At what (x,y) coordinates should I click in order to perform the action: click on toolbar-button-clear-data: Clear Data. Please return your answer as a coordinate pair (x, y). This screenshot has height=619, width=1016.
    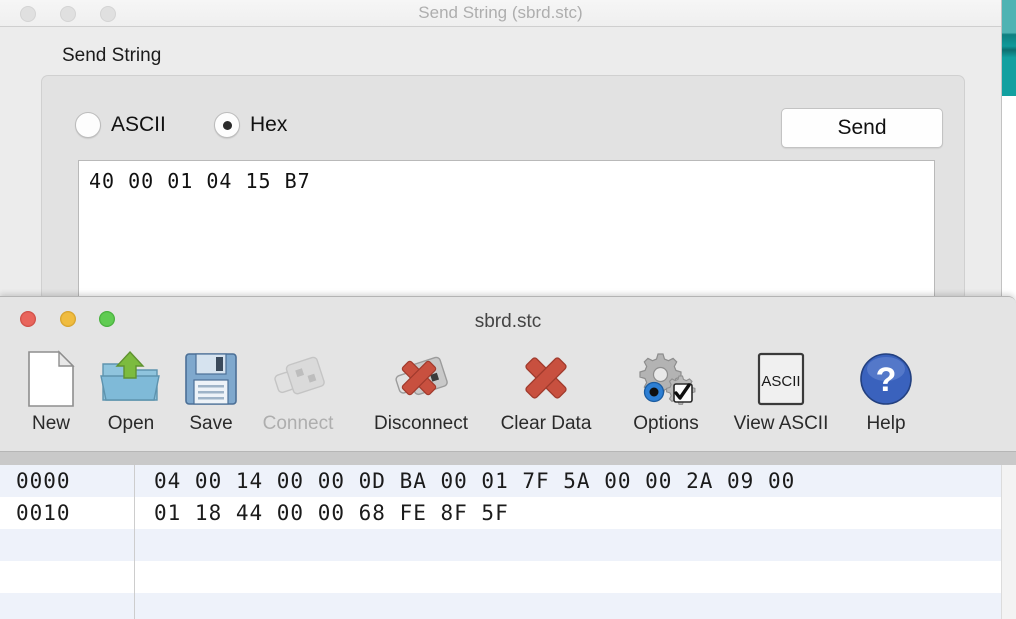
    Looking at the image, I should click on (546, 395).